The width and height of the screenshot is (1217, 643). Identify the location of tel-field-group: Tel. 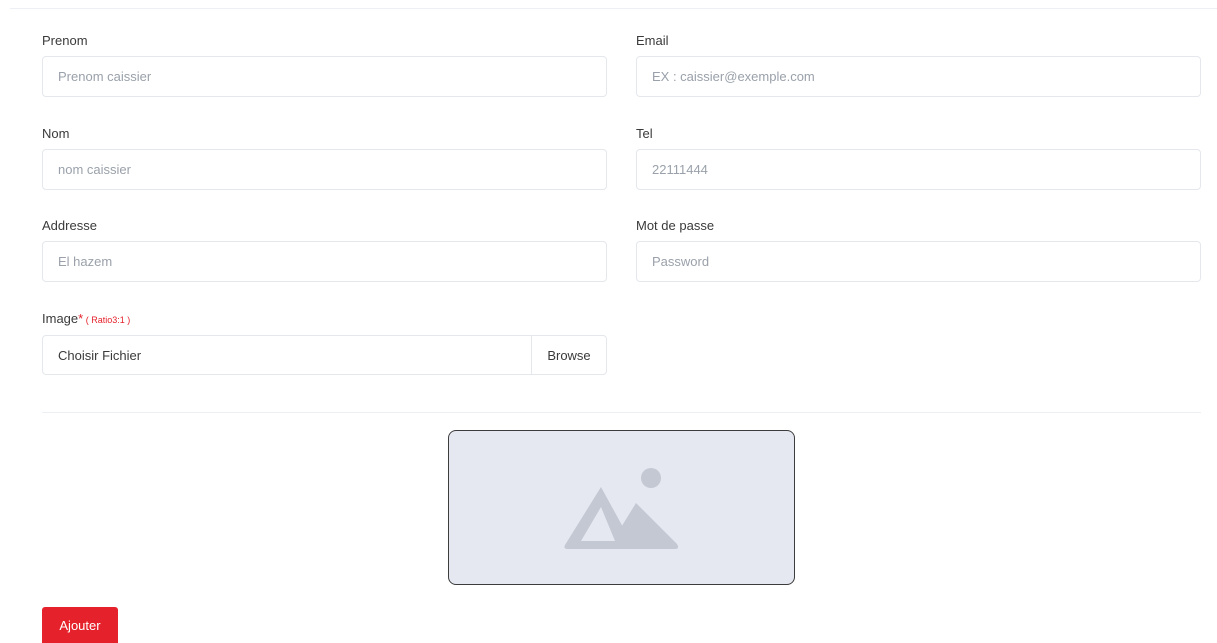
(918, 157).